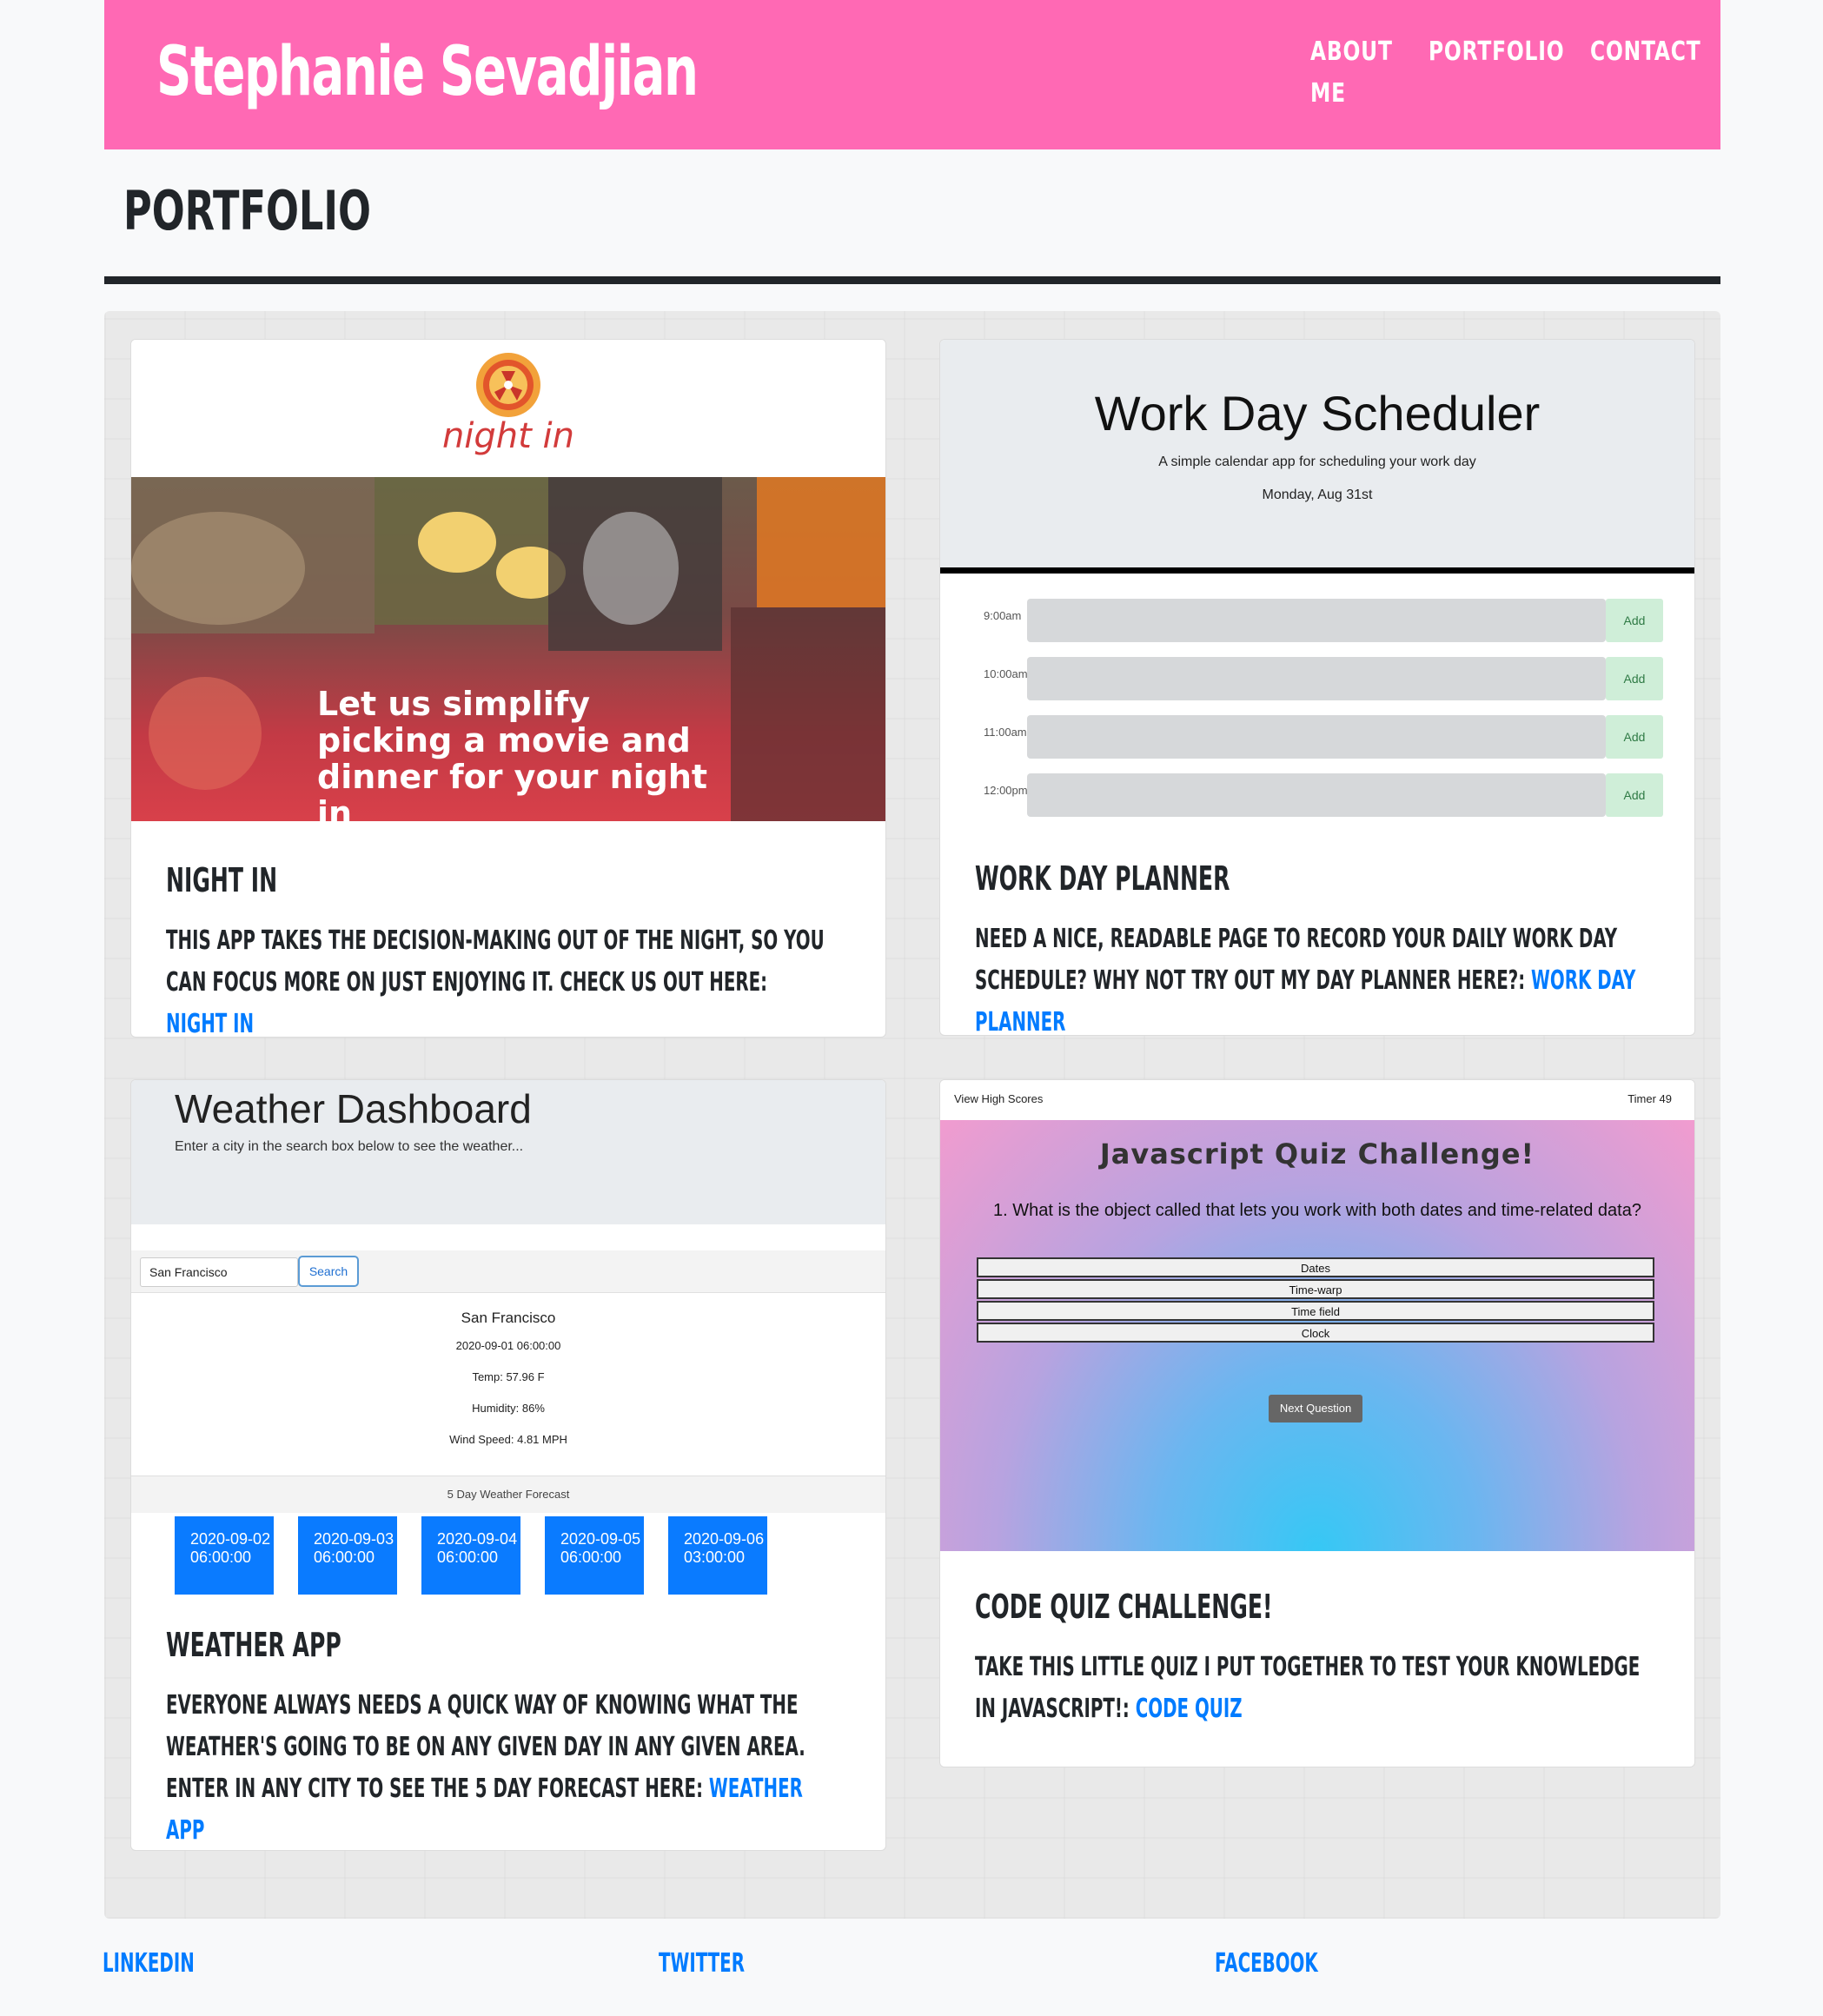 The height and width of the screenshot is (2016, 1823). What do you see at coordinates (702, 1963) in the screenshot?
I see `footer-twitter-link: Twitter` at bounding box center [702, 1963].